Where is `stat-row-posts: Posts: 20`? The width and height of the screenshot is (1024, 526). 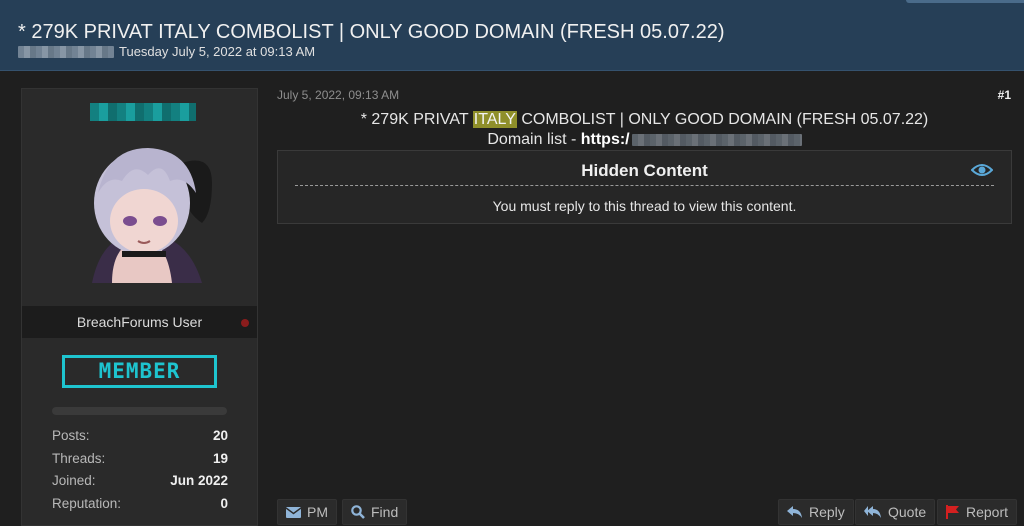 stat-row-posts: Posts: 20 is located at coordinates (140, 436).